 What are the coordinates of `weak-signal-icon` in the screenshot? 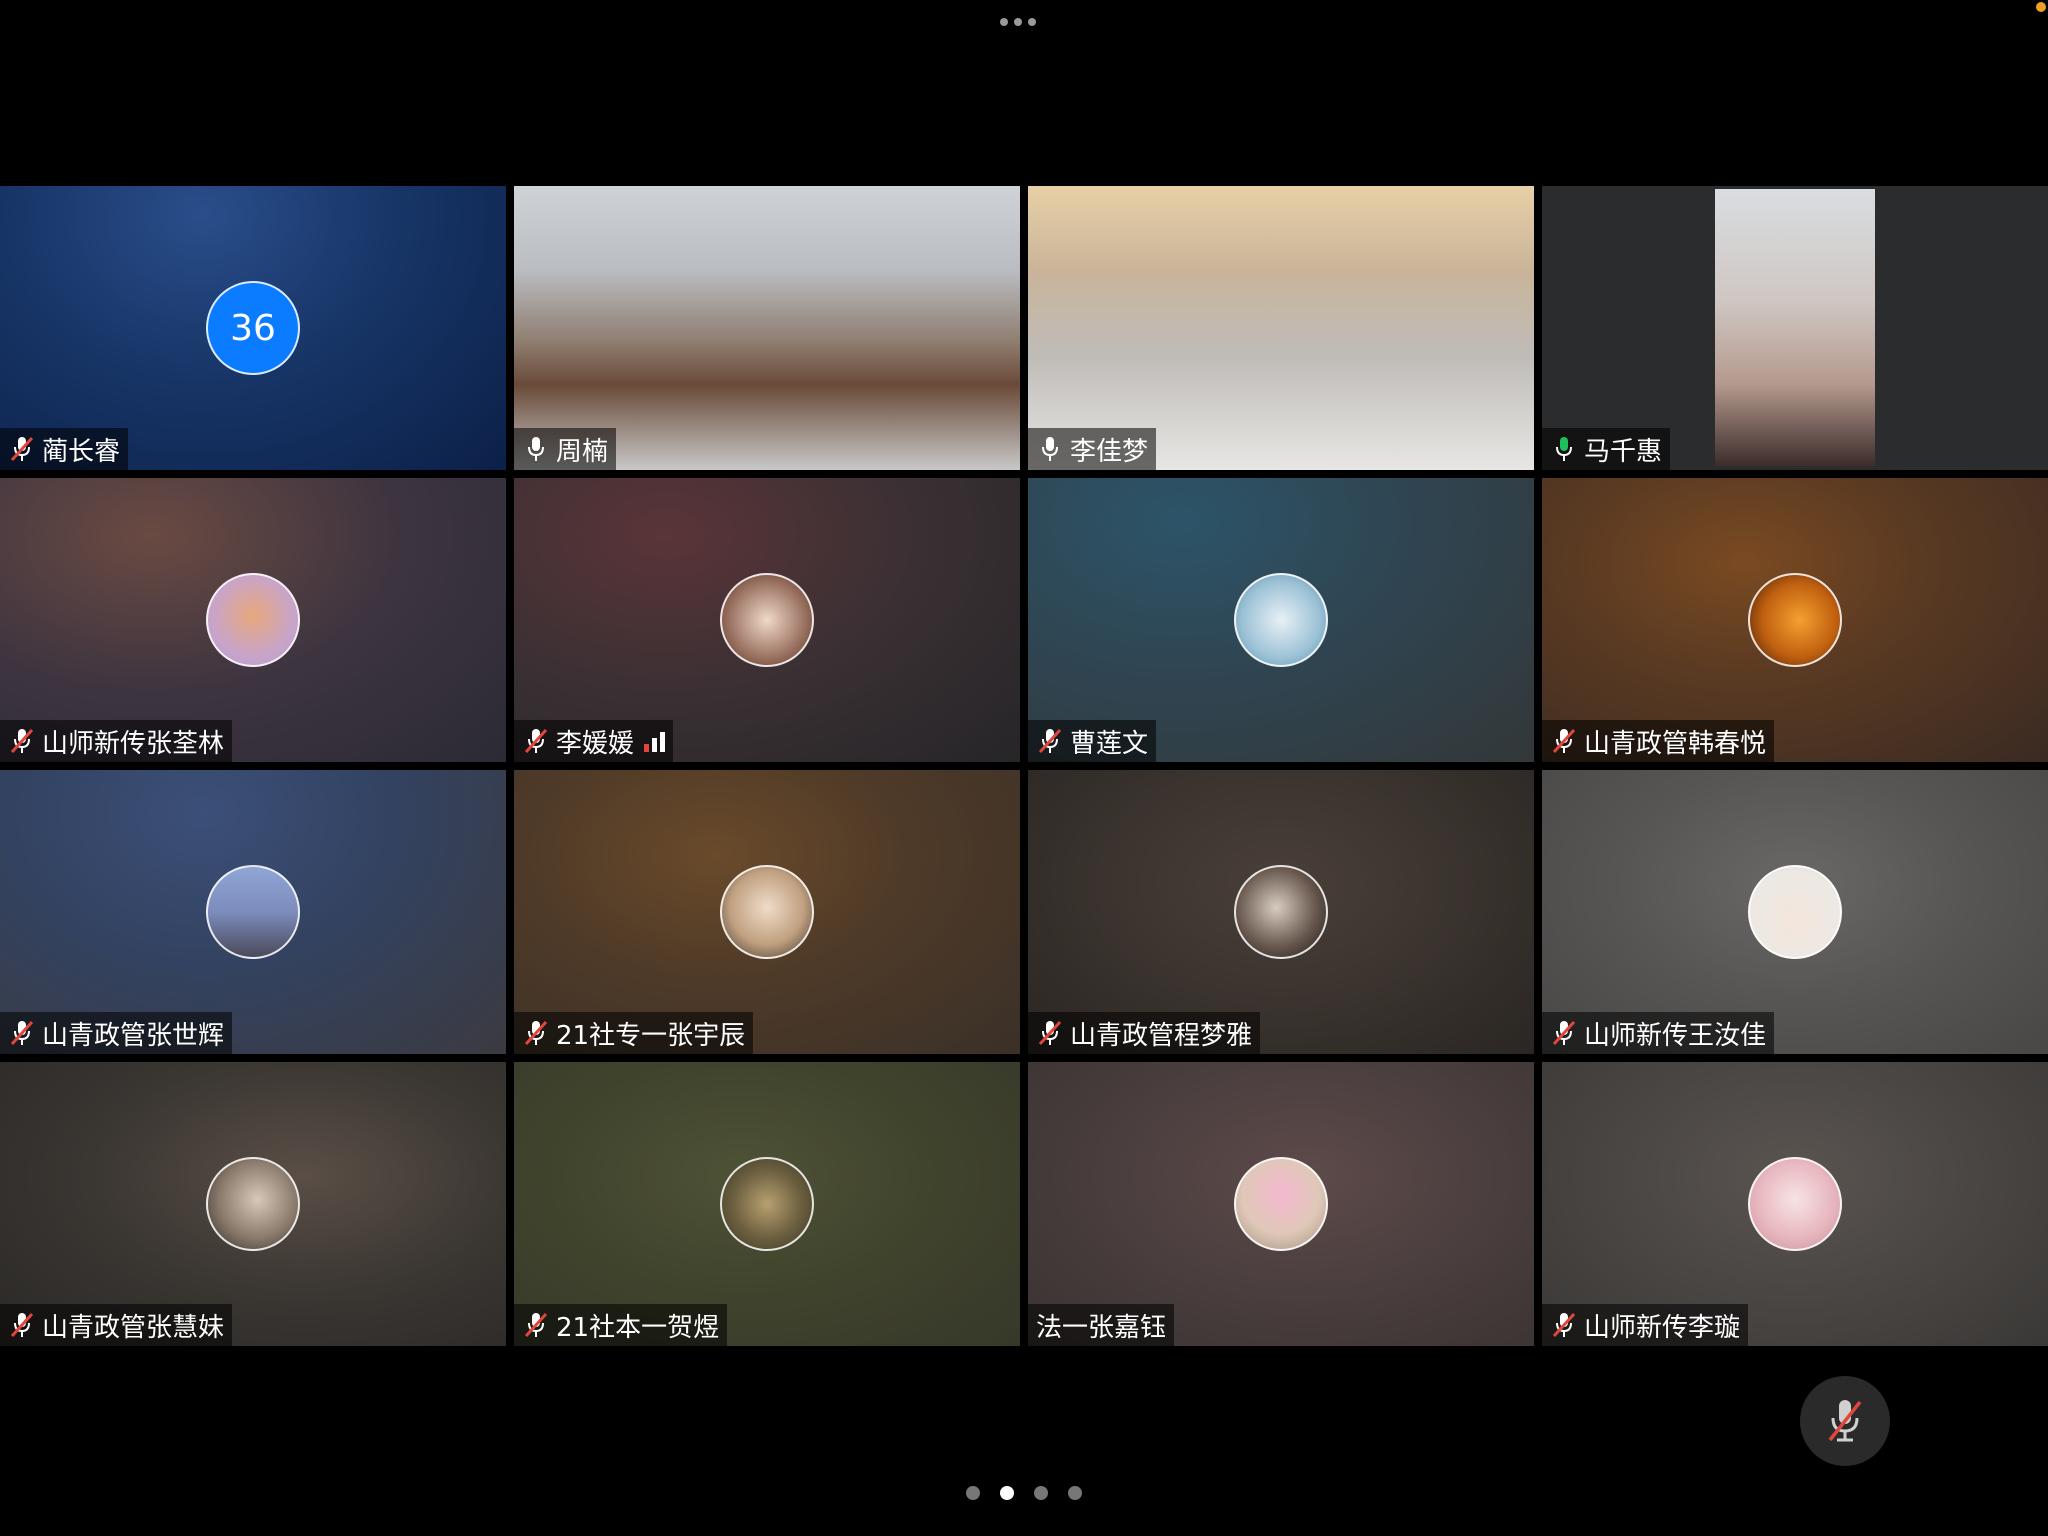 It's located at (655, 741).